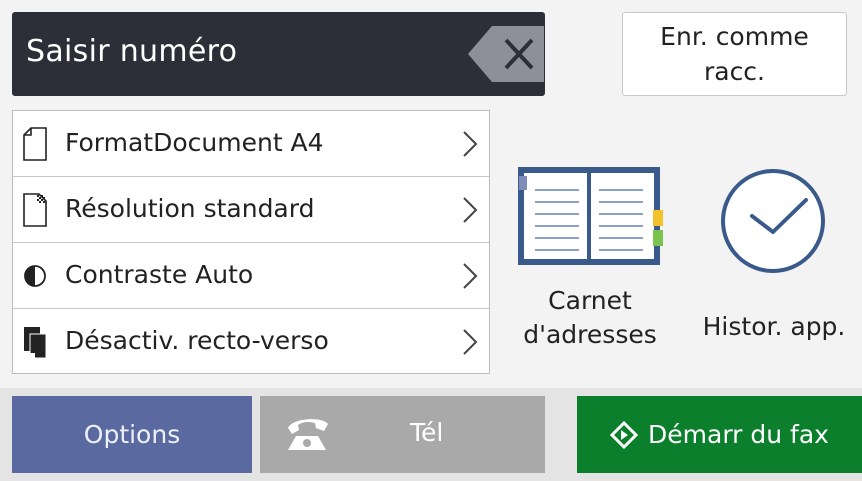 The width and height of the screenshot is (862, 481). I want to click on resolution-page-icon, so click(35, 210).